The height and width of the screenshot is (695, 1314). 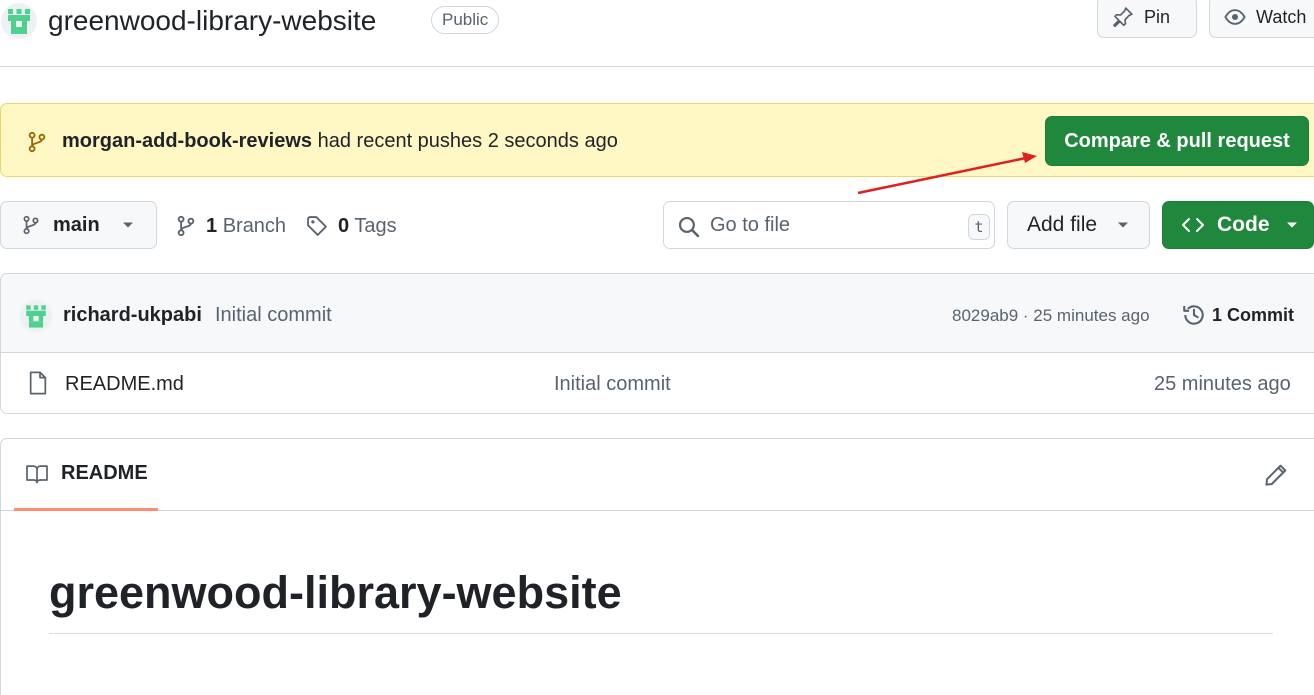 I want to click on go-to-file-input, so click(x=835, y=225).